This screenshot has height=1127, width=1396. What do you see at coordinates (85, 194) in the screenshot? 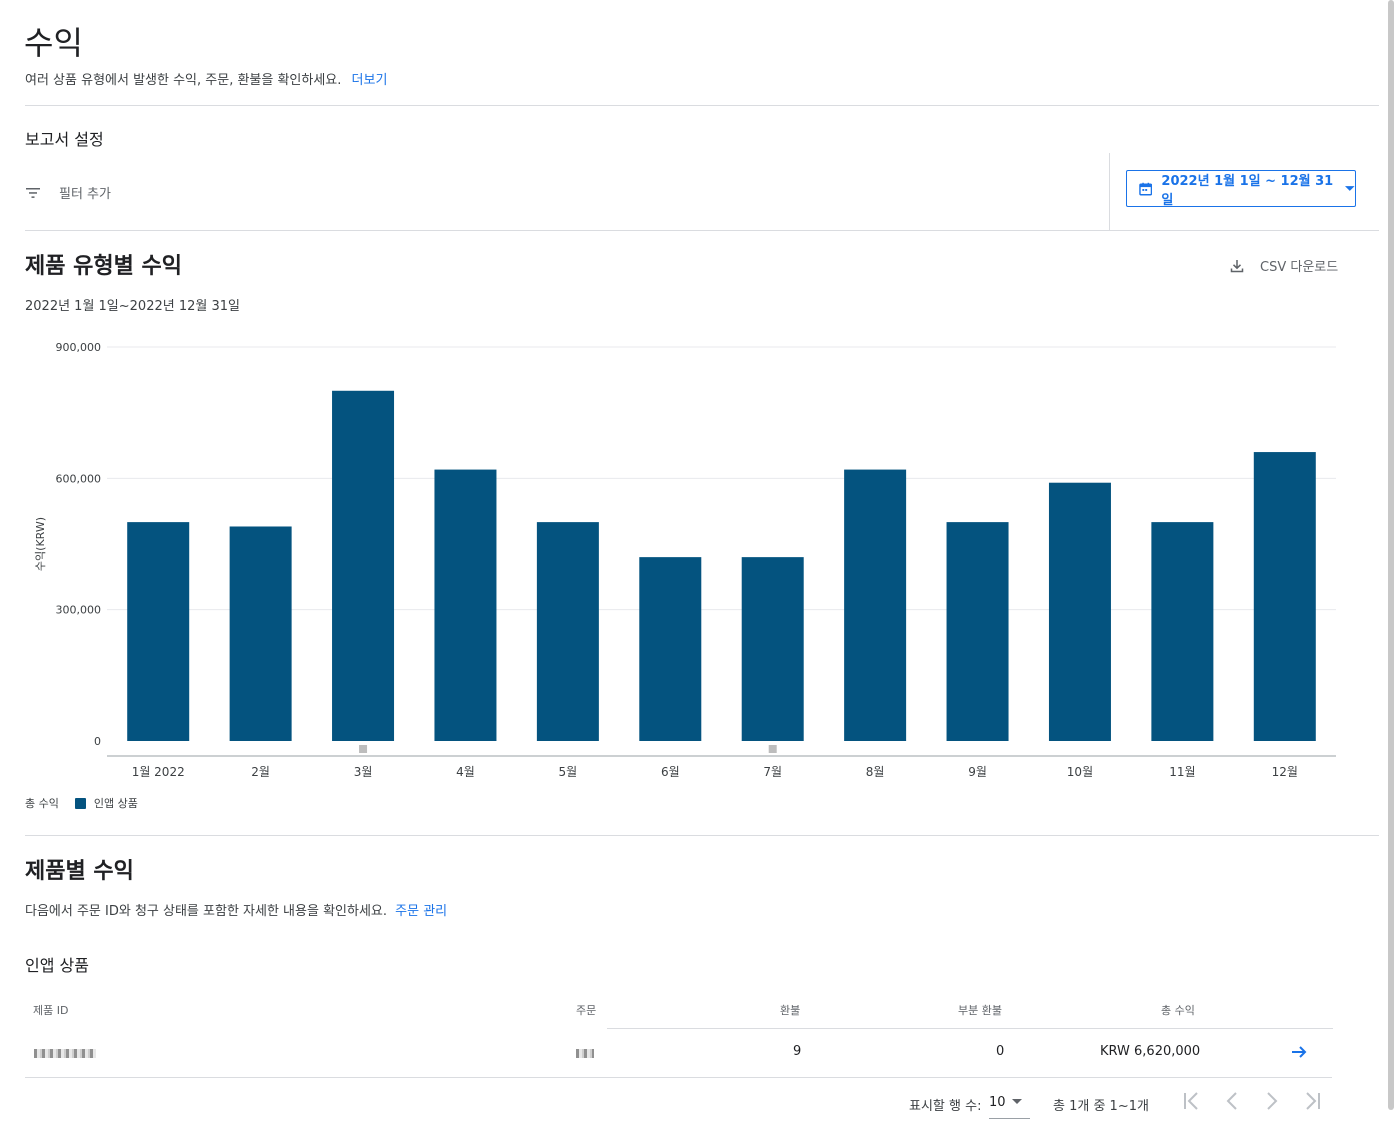
I see `filter-label: 필터 추가` at bounding box center [85, 194].